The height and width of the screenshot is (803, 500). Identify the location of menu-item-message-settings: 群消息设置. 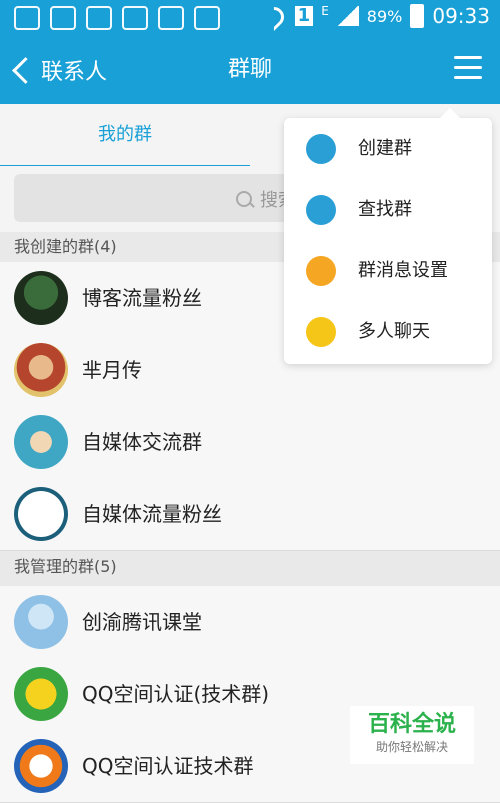
(388, 270).